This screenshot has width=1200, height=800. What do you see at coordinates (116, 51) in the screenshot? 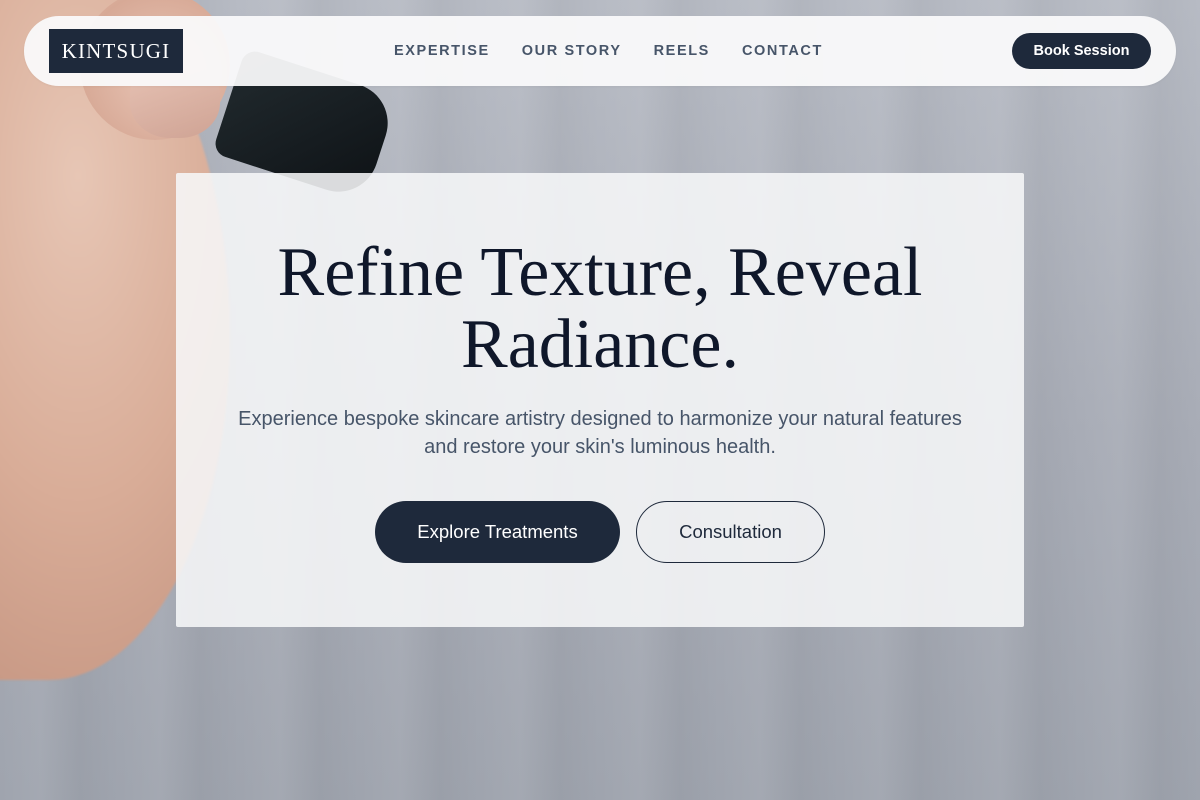
I see `brand-logo: KINTSUGI` at bounding box center [116, 51].